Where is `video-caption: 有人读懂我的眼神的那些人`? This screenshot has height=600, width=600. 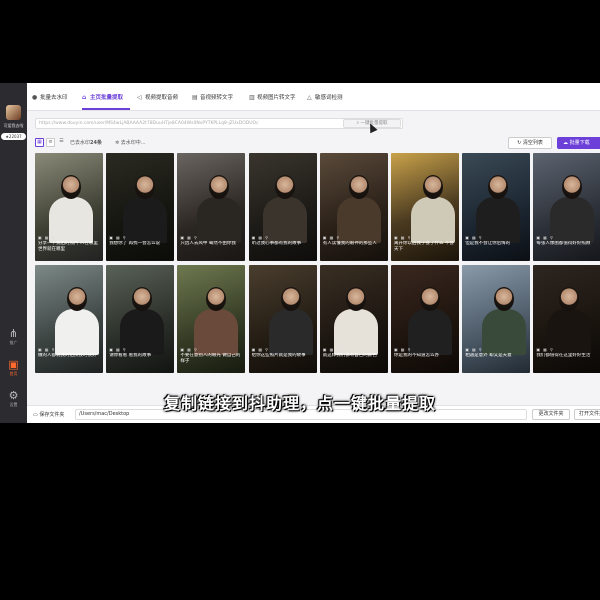
video-caption: 有人读懂我的眼神的那些人 is located at coordinates (349, 243).